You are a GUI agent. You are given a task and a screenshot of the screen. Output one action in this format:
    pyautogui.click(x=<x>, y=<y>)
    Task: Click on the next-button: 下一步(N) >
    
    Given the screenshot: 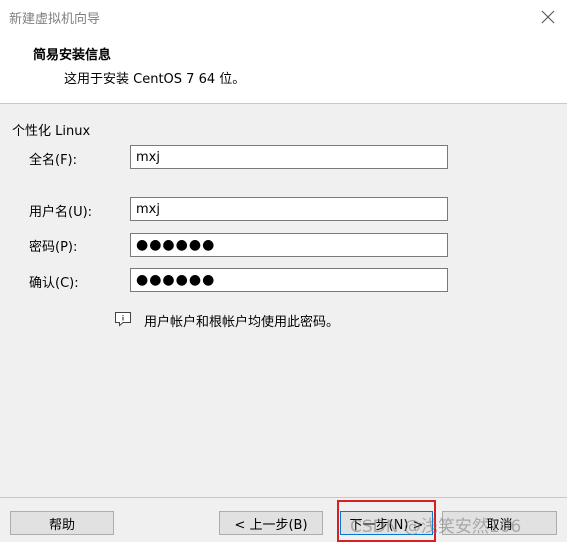 What is the action you would take?
    pyautogui.click(x=386, y=523)
    